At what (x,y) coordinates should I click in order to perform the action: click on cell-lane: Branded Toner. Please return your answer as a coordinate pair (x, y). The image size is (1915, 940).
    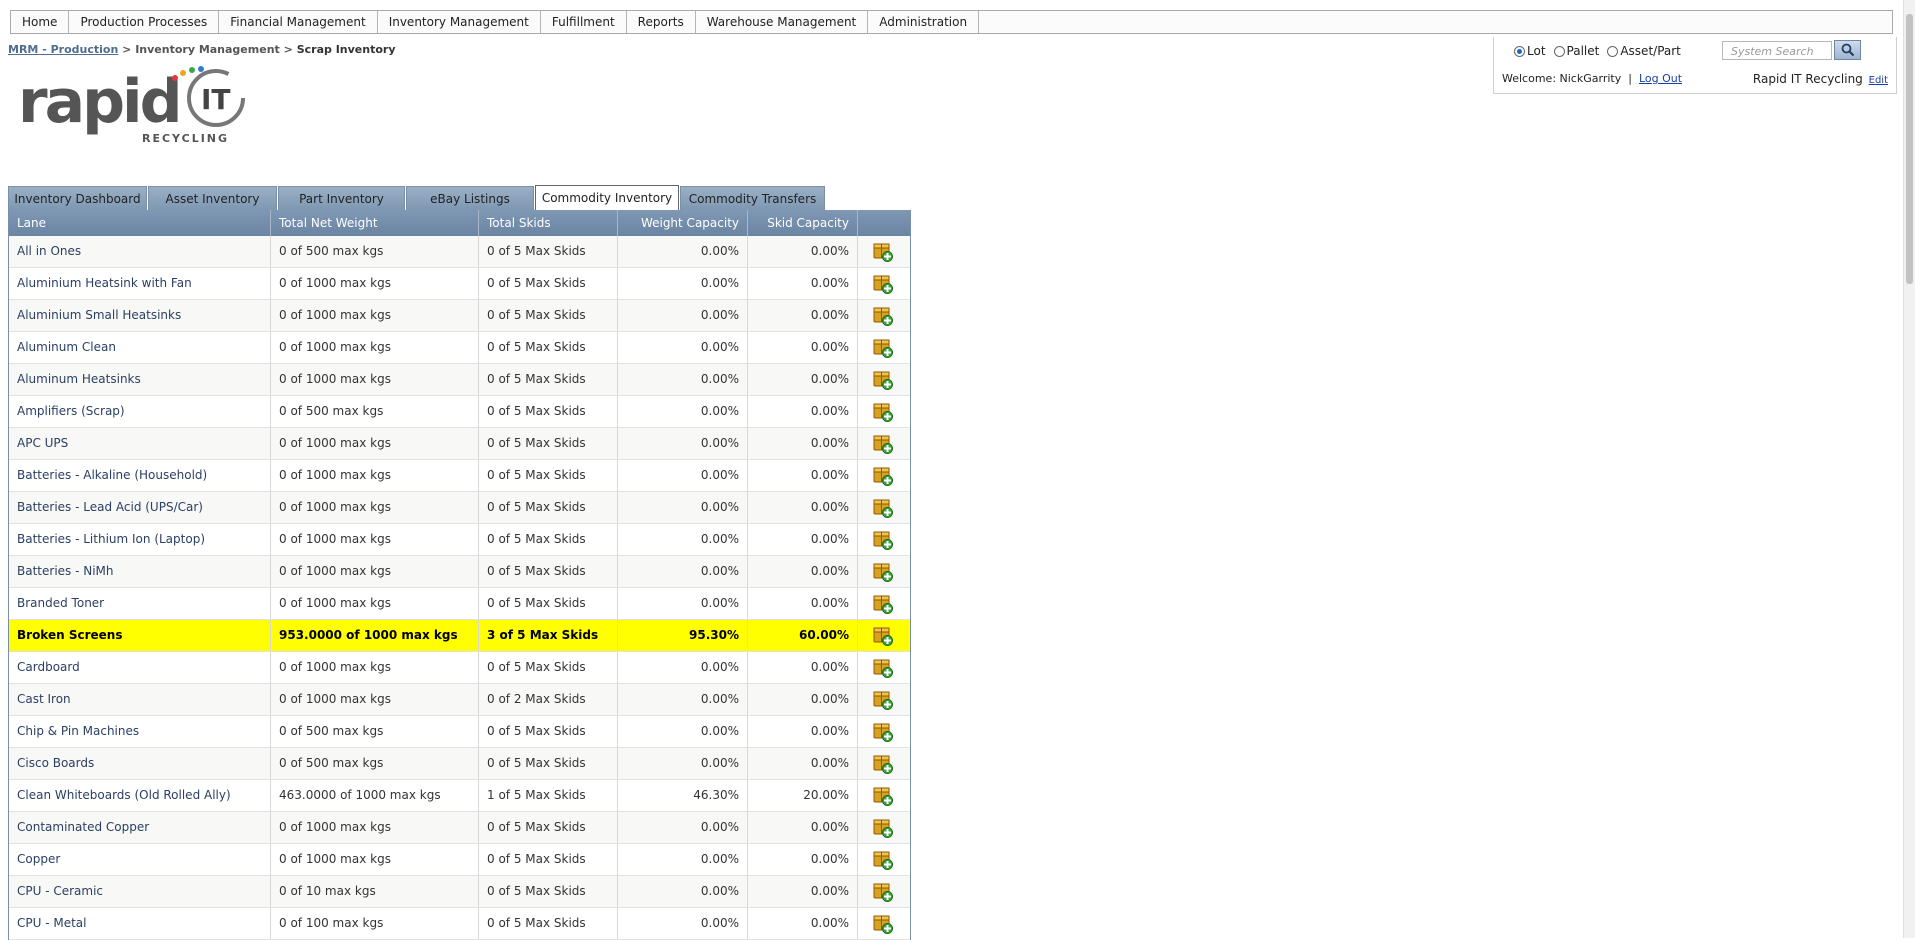
    Looking at the image, I should click on (140, 603).